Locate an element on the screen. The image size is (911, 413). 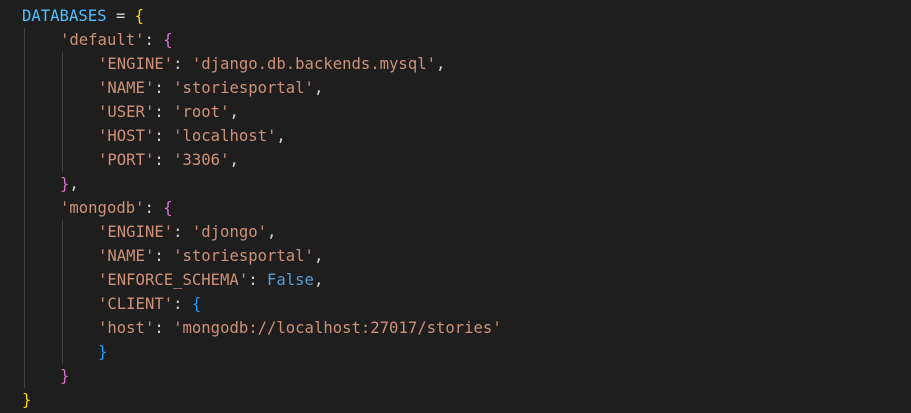
dict-key: 'USER' is located at coordinates (126, 112).